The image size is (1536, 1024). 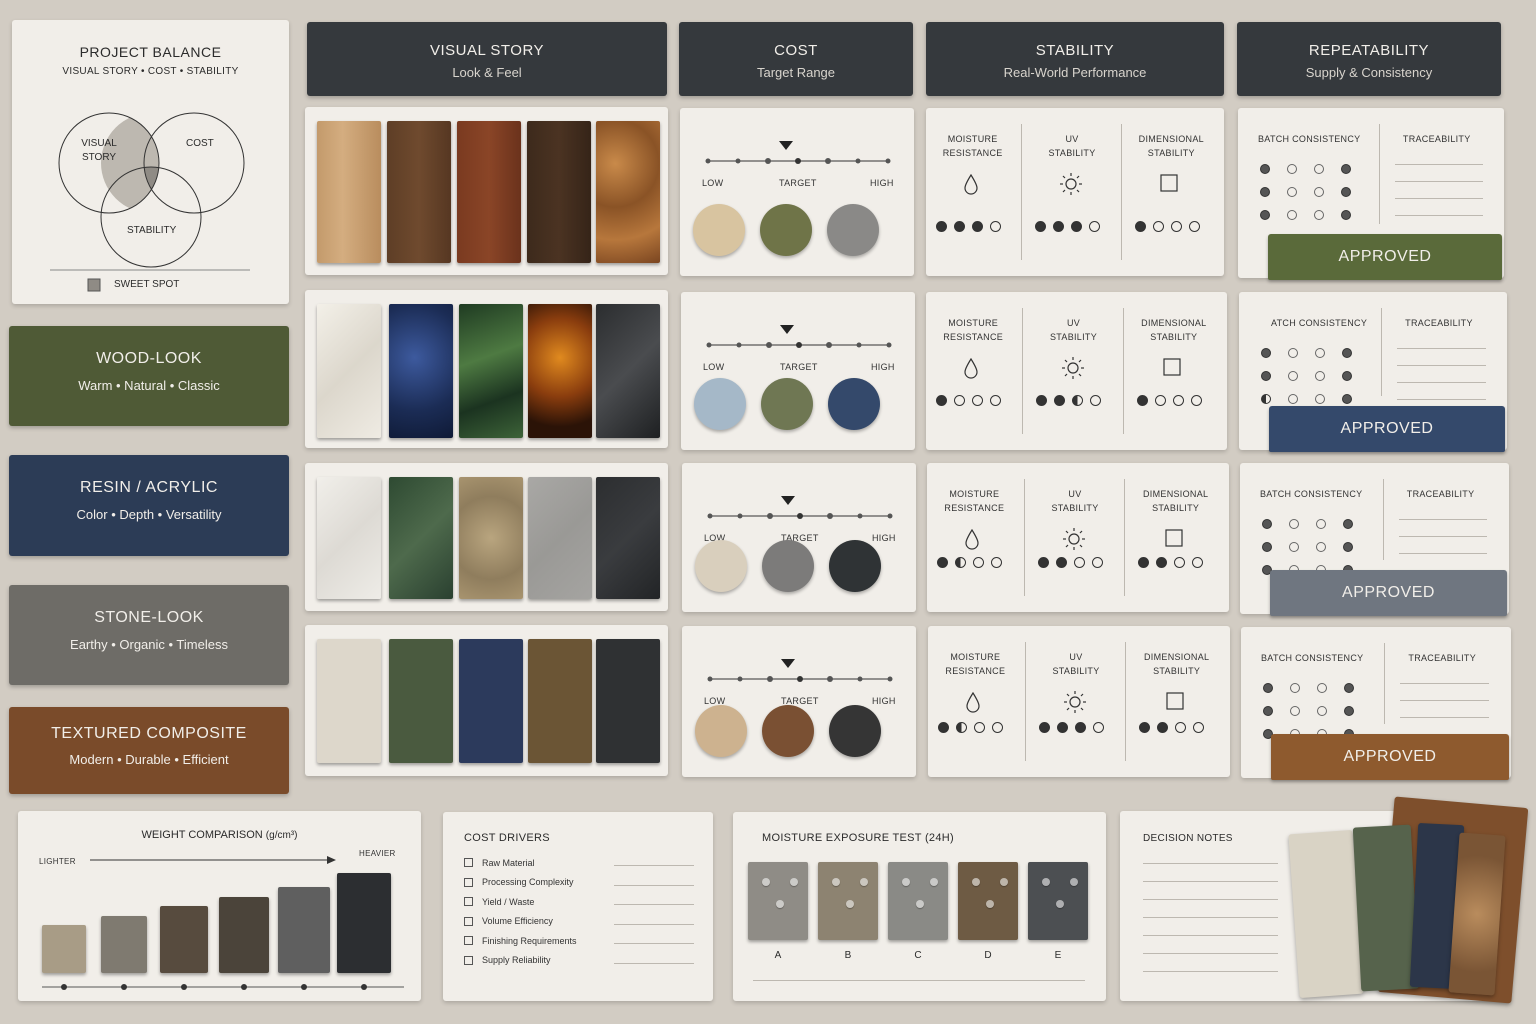 I want to click on moisture-sample-label: E, so click(x=1058, y=955).